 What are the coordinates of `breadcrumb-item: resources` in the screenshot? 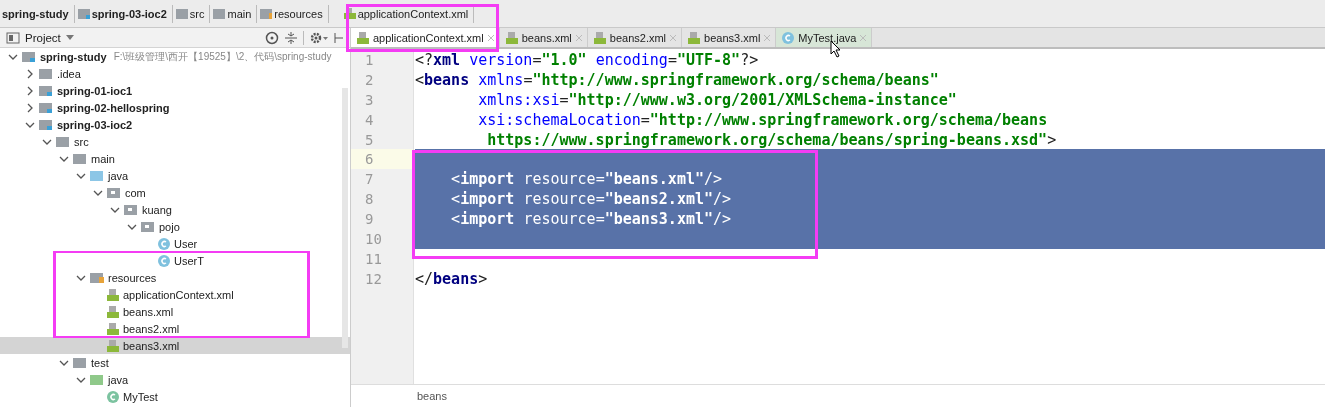 It's located at (295, 13).